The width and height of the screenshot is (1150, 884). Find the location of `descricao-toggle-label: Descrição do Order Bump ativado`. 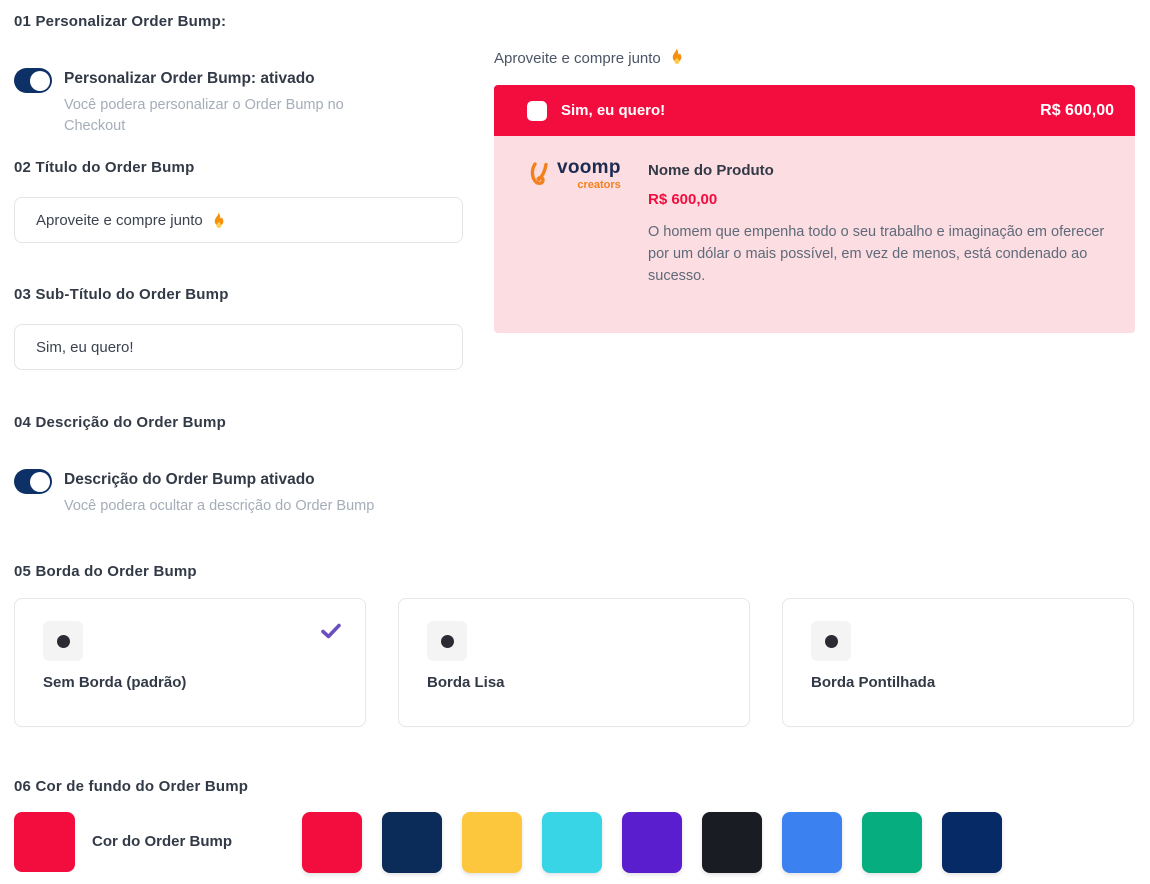

descricao-toggle-label: Descrição do Order Bump ativado is located at coordinates (189, 479).